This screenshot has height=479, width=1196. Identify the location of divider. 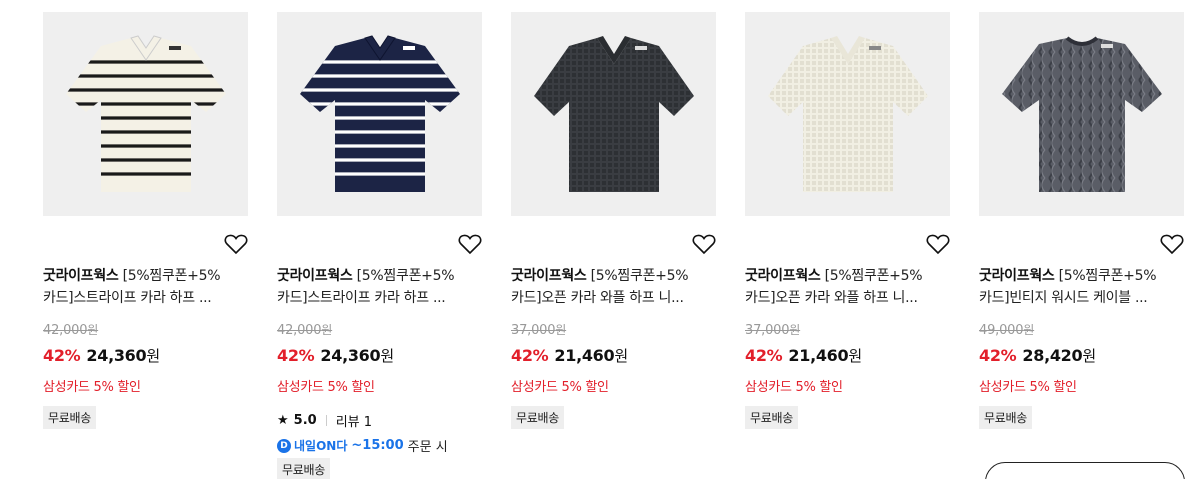
(326, 420).